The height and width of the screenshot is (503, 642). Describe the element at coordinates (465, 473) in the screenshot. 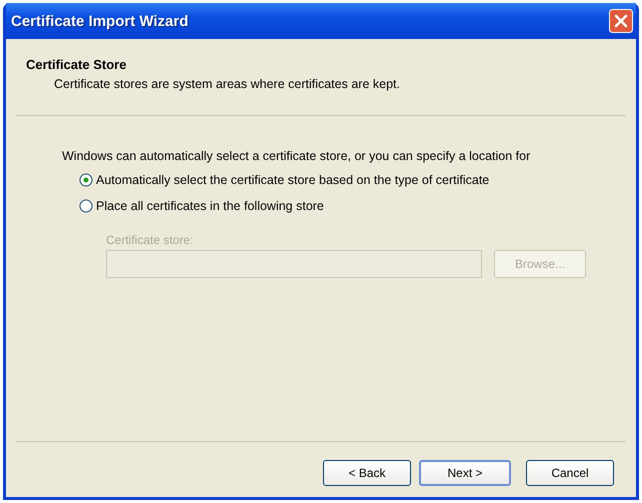

I see `wizard-button: Next >` at that location.